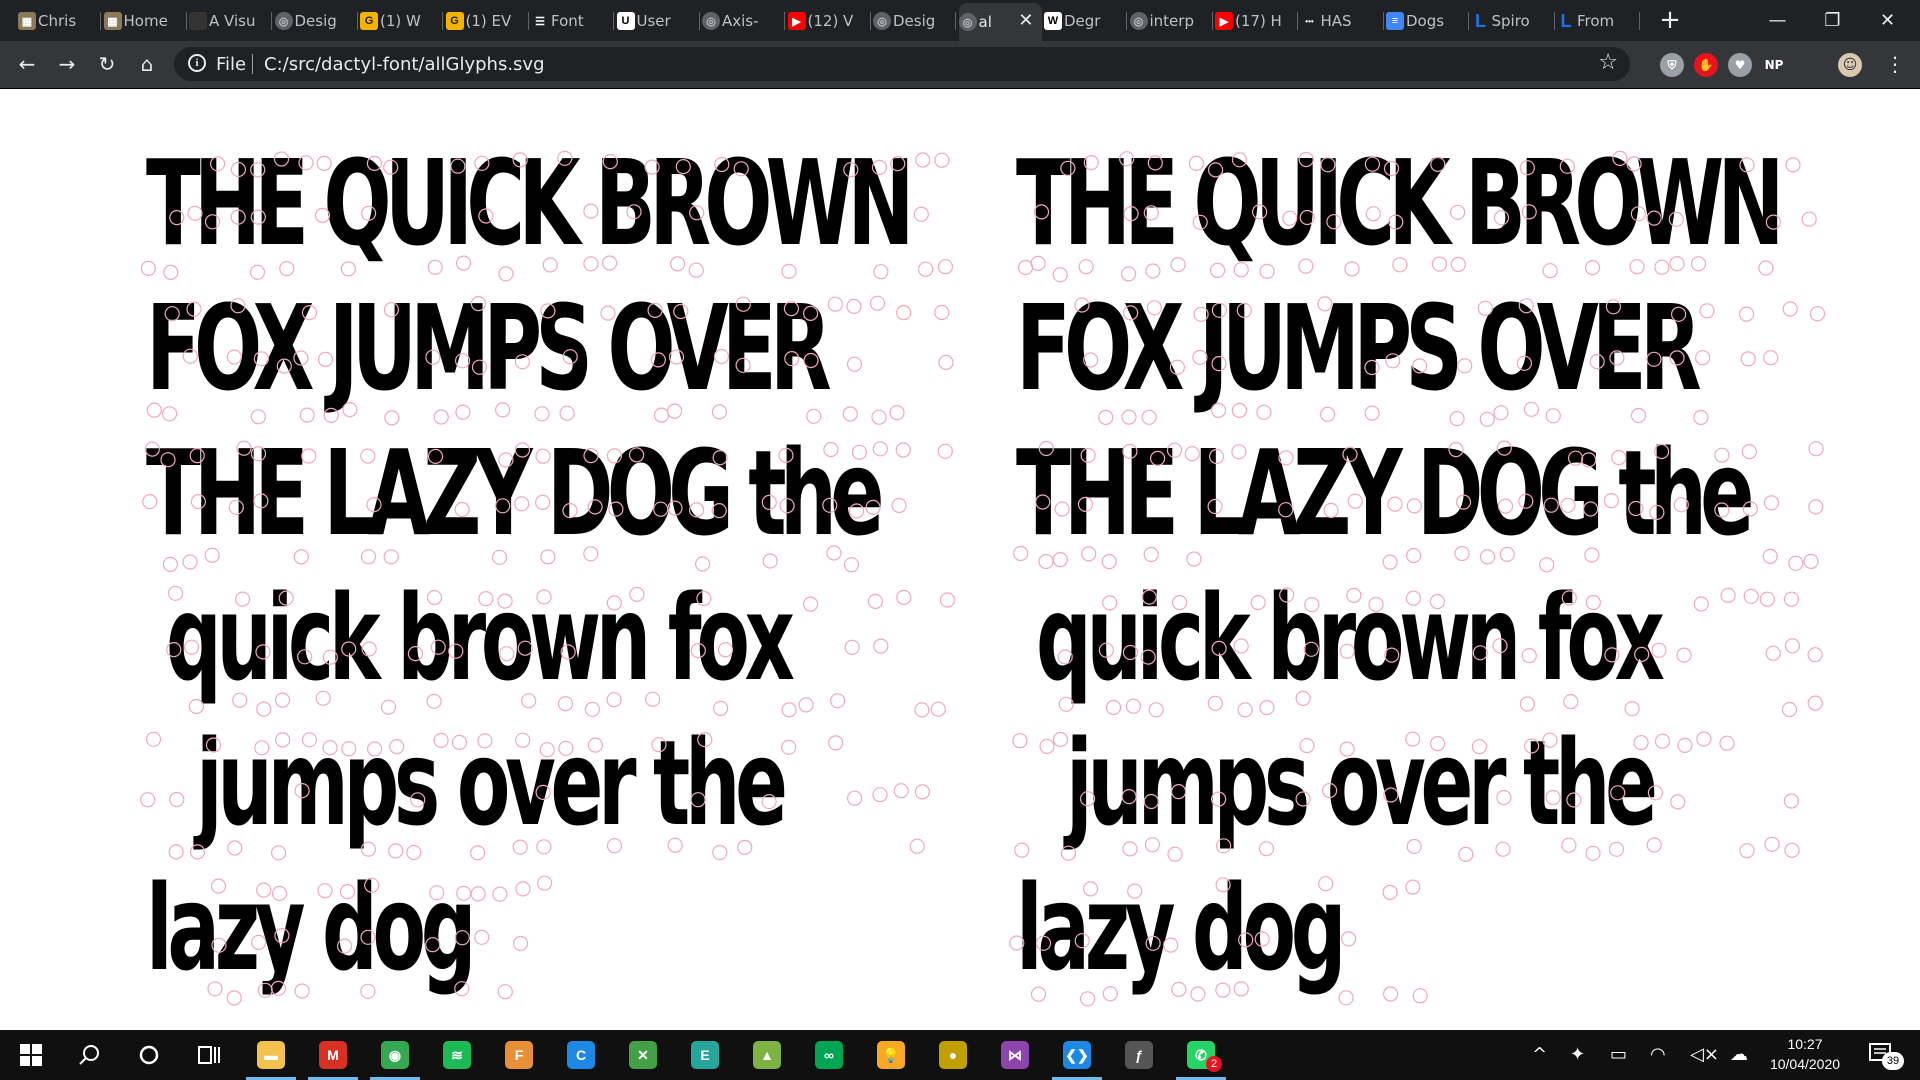 This screenshot has height=1080, width=1920. What do you see at coordinates (1670, 20) in the screenshot?
I see `new-tab-button: +` at bounding box center [1670, 20].